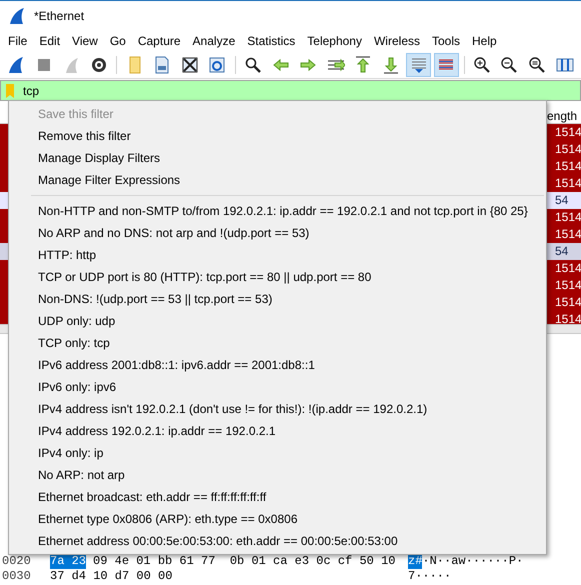  Describe the element at coordinates (189, 65) in the screenshot. I see `close-file-icon` at that location.